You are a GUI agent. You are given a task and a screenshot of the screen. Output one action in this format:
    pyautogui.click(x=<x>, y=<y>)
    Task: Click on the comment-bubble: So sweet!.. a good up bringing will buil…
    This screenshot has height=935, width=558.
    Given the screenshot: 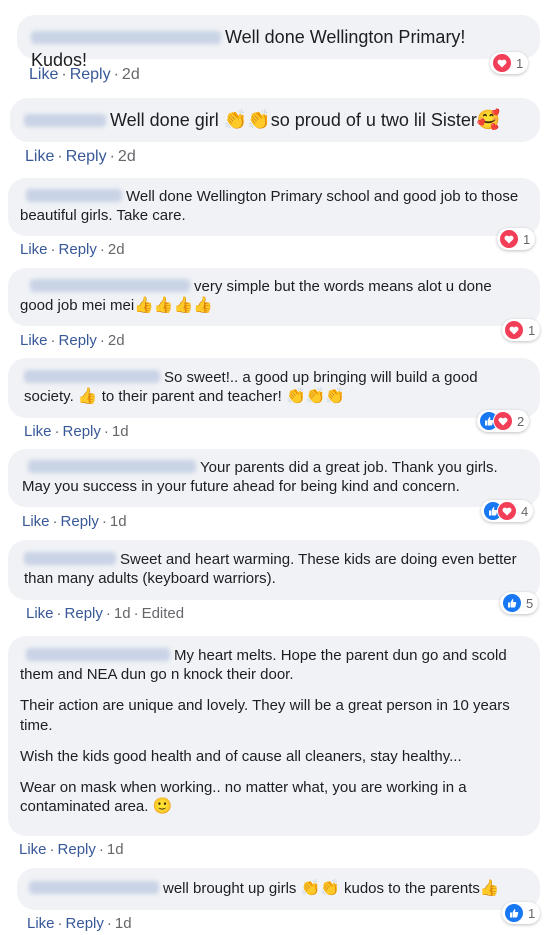 What is the action you would take?
    pyautogui.click(x=274, y=388)
    